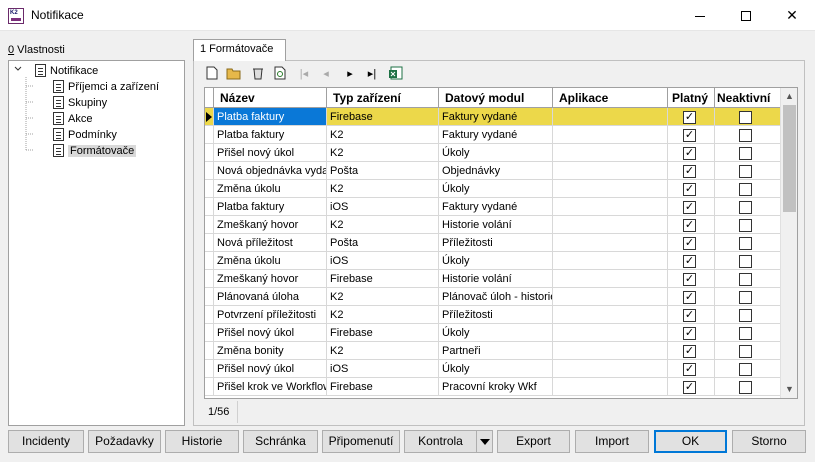 The height and width of the screenshot is (462, 815). What do you see at coordinates (533, 441) in the screenshot?
I see `export-button: Export` at bounding box center [533, 441].